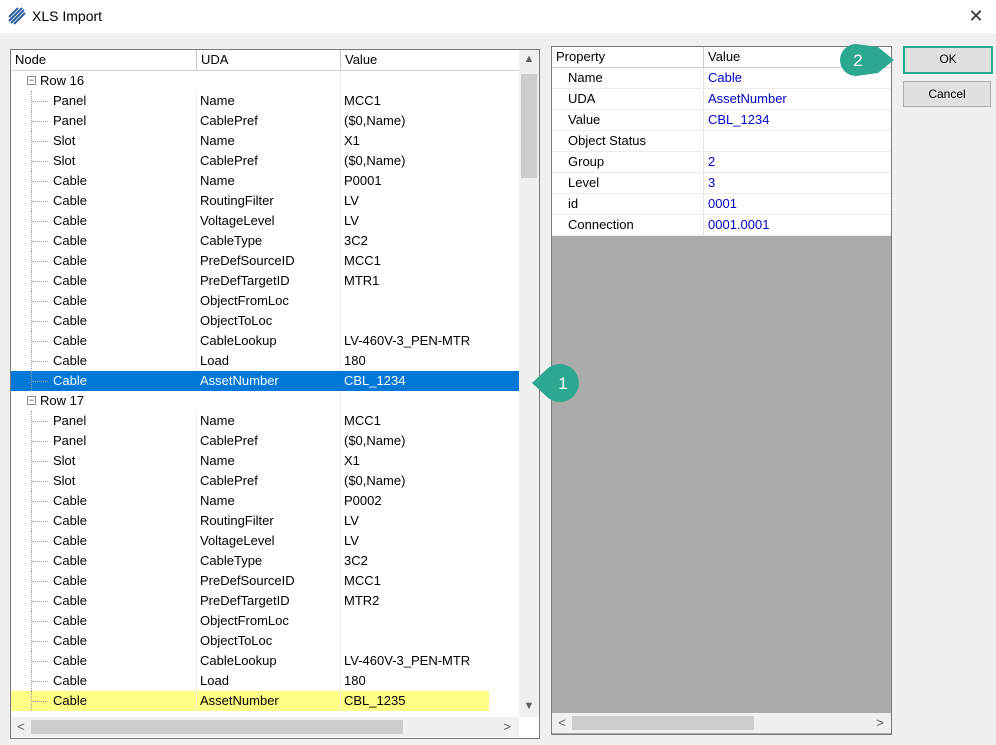  I want to click on close-button: ✕, so click(976, 16).